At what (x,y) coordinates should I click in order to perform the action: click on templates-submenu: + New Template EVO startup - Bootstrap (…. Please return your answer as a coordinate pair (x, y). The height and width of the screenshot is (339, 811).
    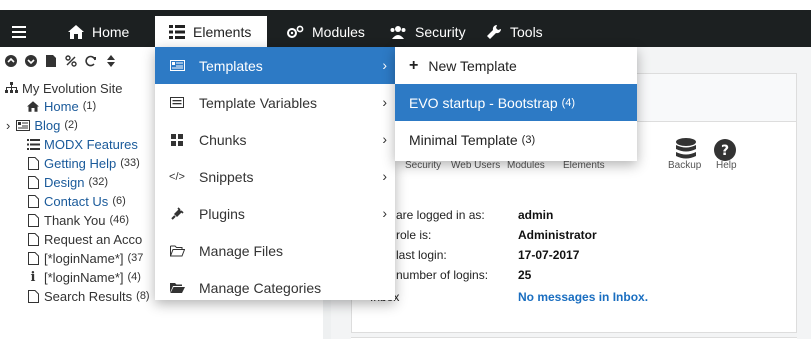
    Looking at the image, I should click on (516, 104).